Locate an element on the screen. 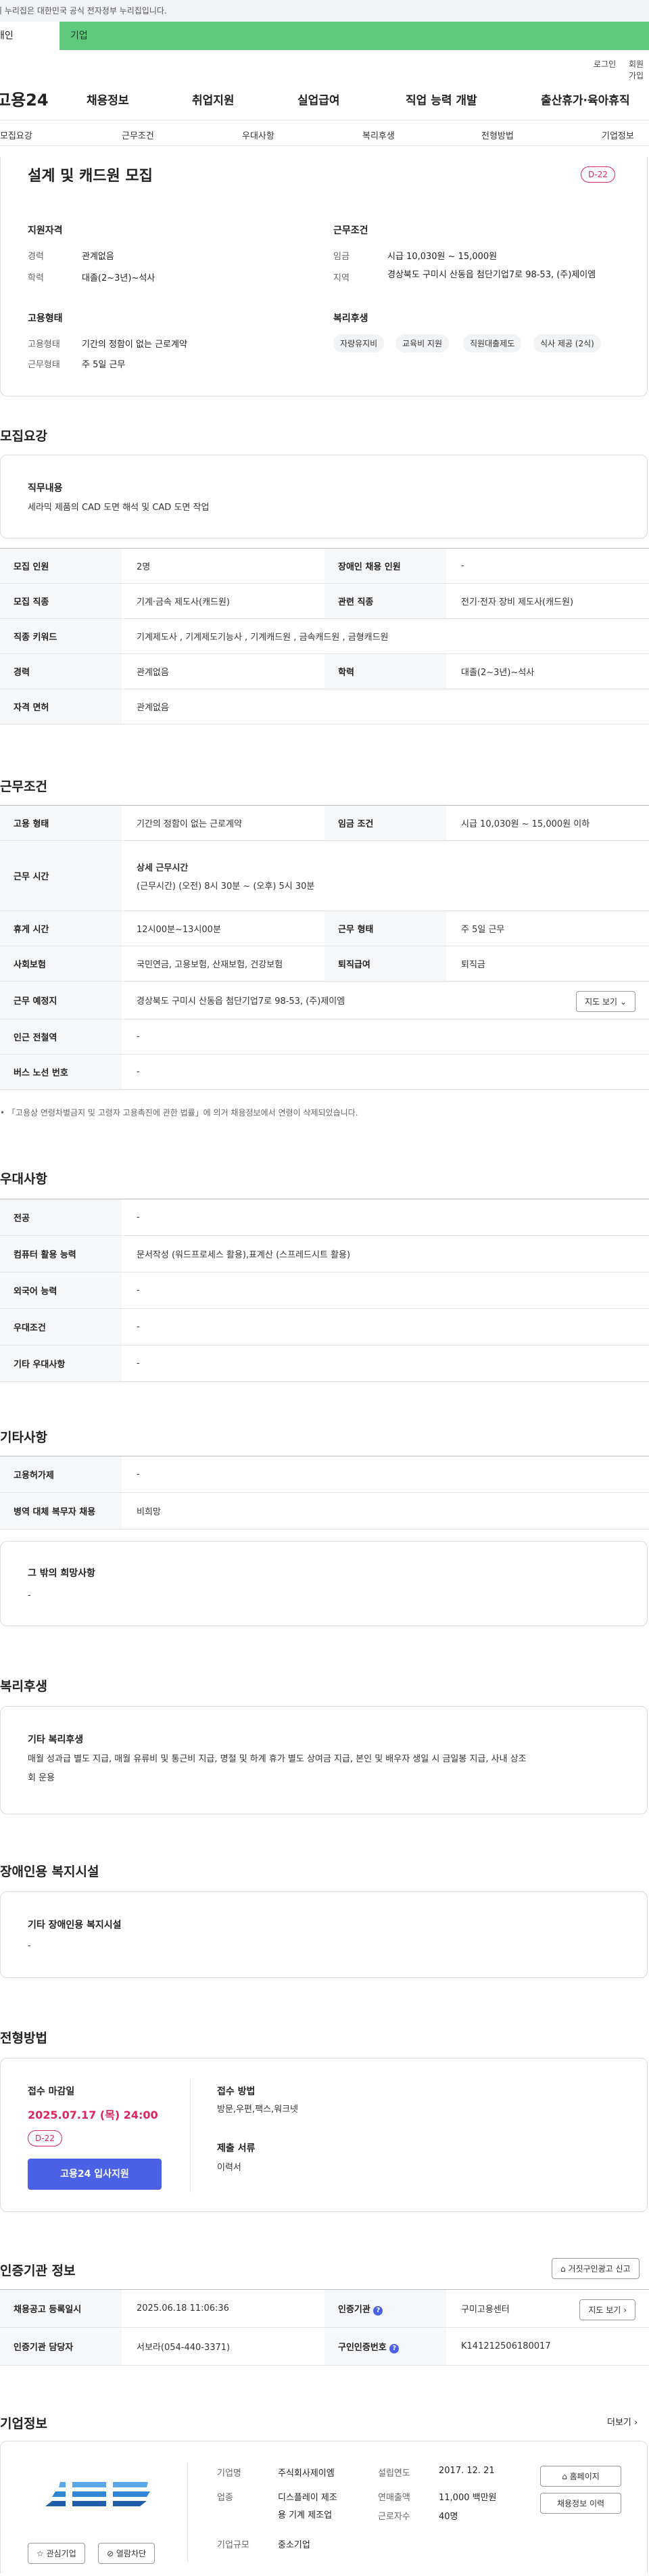 The height and width of the screenshot is (2576, 649). wage-value: 시급 10,030원 ~ 15,000원 is located at coordinates (442, 257).